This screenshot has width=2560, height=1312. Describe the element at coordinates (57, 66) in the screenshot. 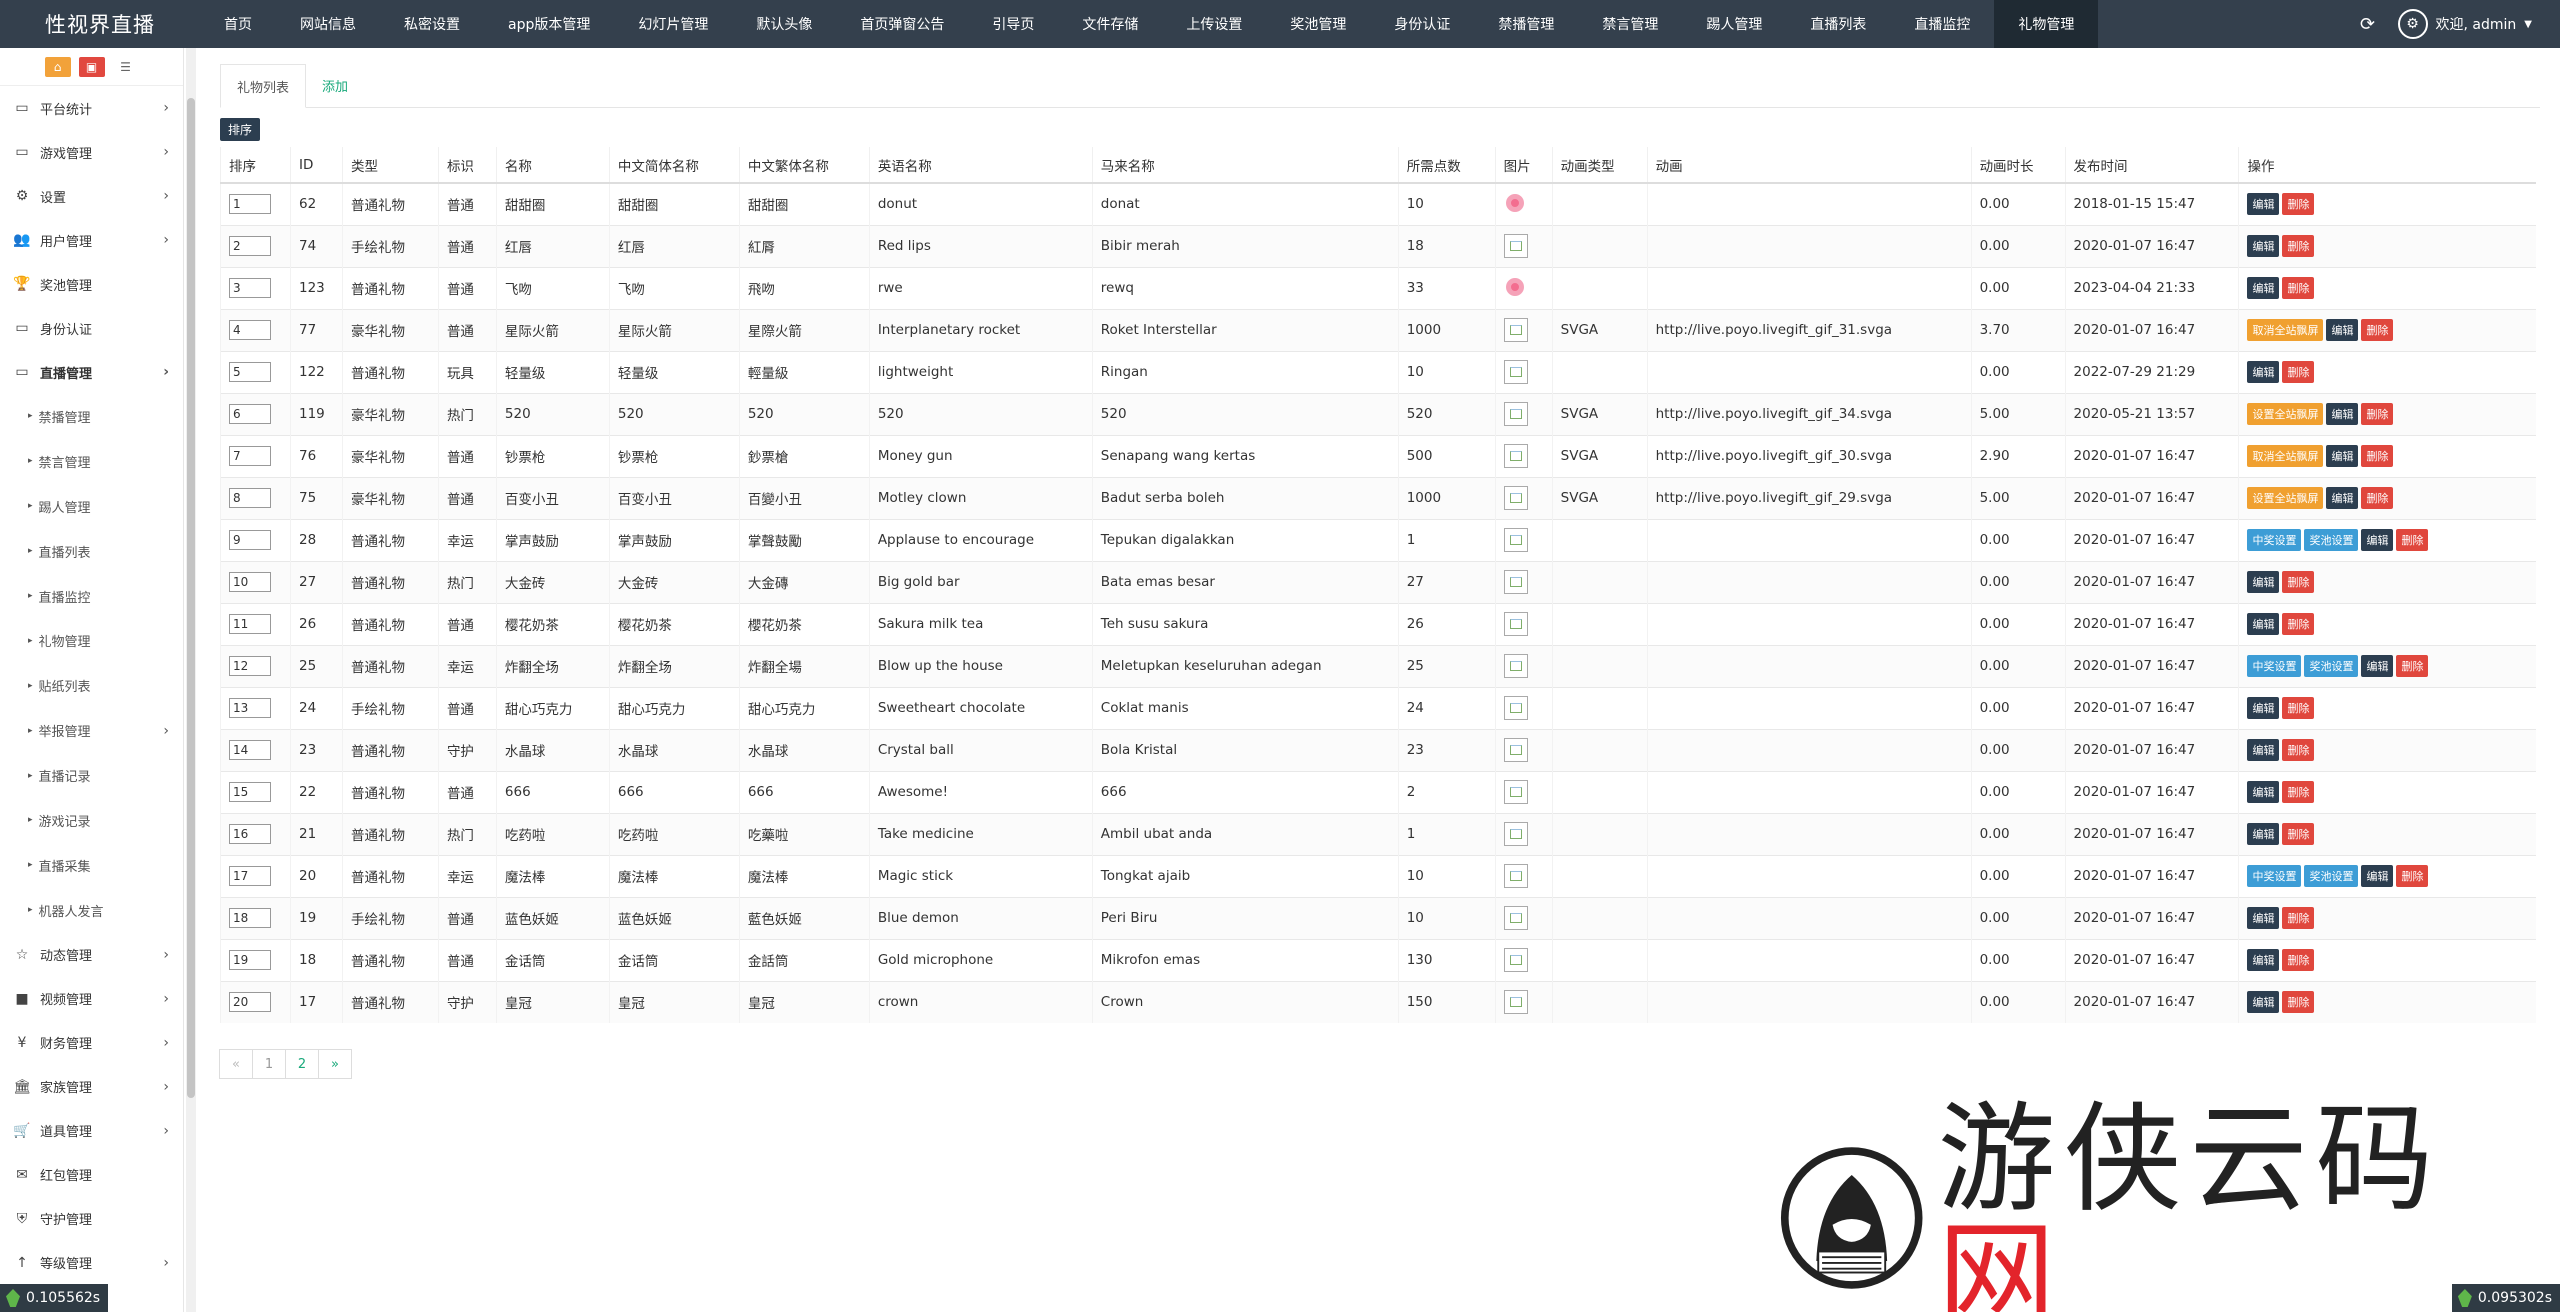

I see `home-icon: ⌂` at that location.